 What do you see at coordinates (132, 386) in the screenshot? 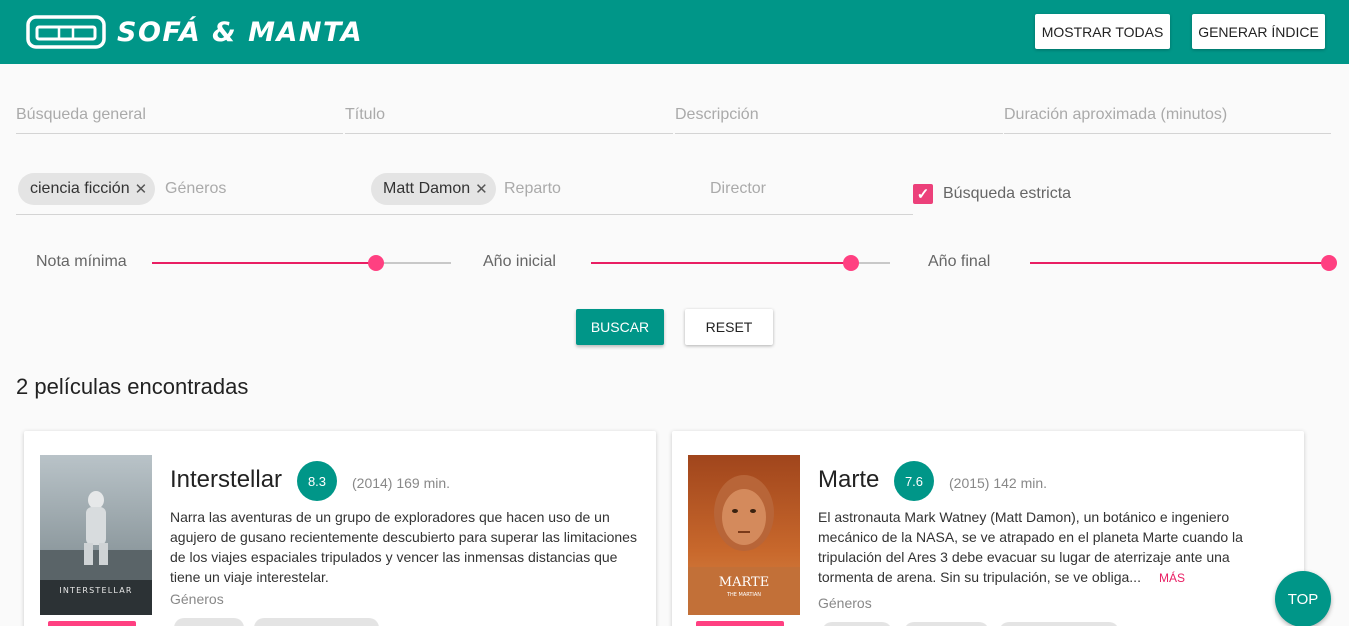
I see `results-count: 2 películas encontradas` at bounding box center [132, 386].